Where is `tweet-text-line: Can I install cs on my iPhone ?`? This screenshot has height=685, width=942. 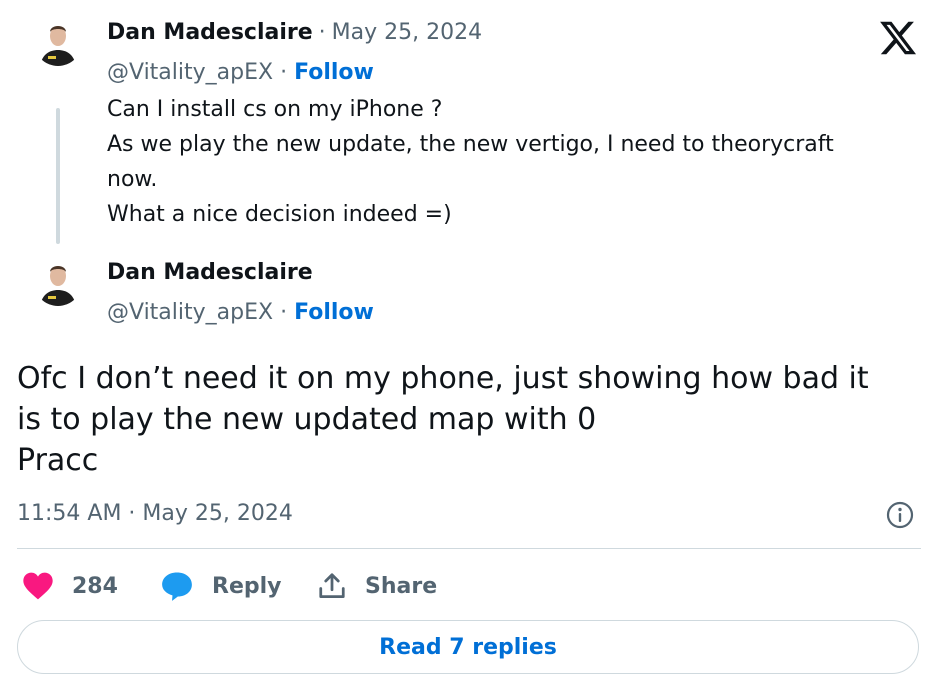
tweet-text-line: Can I install cs on my iPhone ? is located at coordinates (275, 109).